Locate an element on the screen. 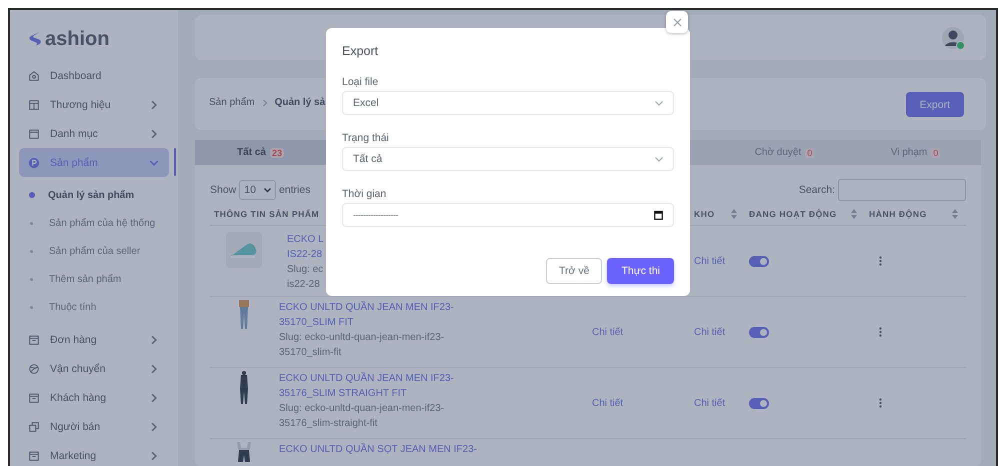 The image size is (999, 466). product-title: ECKO UNLTD QUẦN JEAN MEN IF23- 35170_SLIM FIT is located at coordinates (366, 315).